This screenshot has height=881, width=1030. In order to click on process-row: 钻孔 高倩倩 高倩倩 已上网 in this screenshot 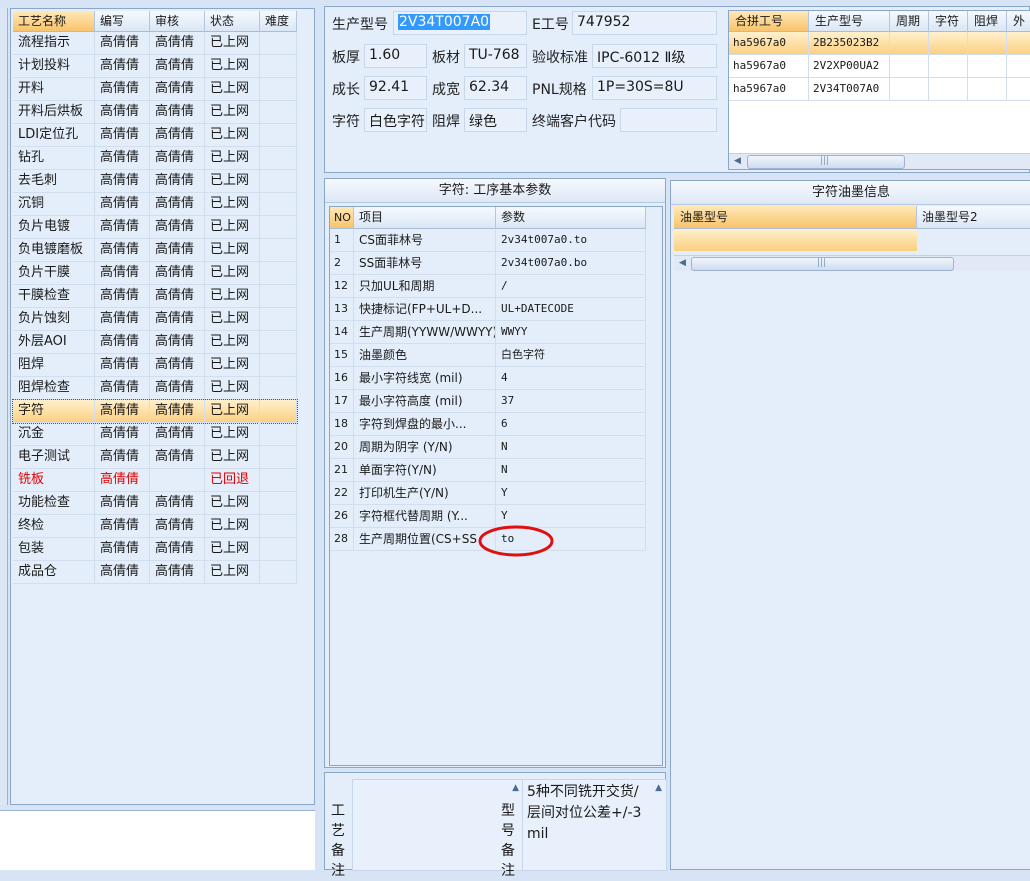, I will do `click(155, 158)`.